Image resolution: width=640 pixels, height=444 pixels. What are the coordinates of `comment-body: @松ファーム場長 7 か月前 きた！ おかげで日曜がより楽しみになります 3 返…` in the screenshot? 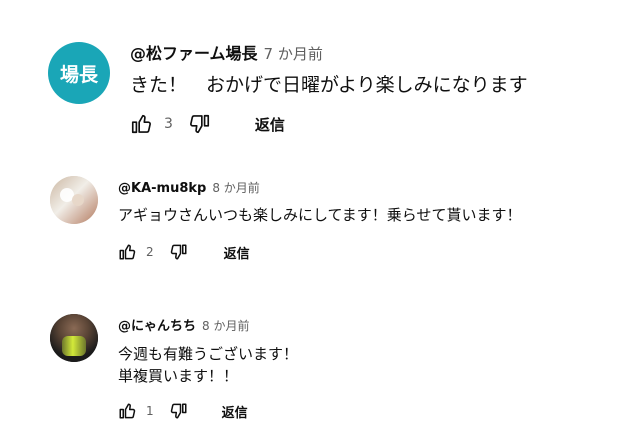 It's located at (329, 89).